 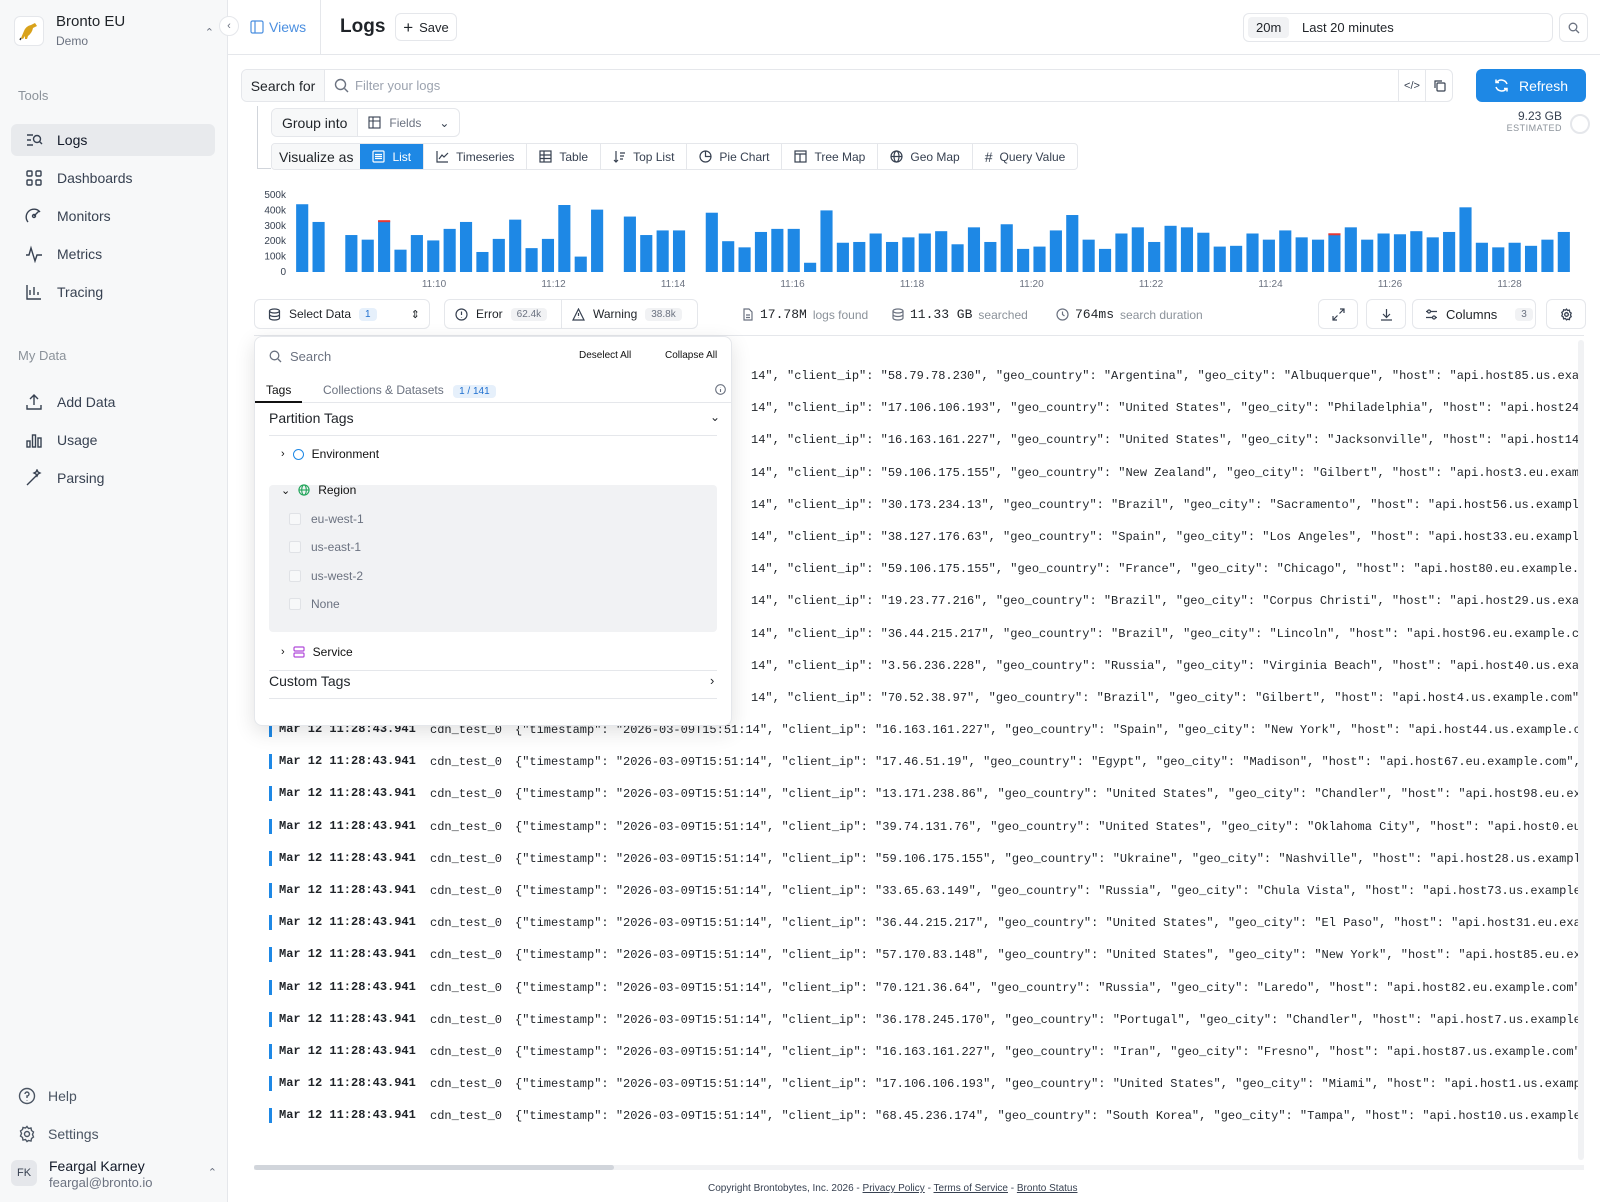 I want to click on save-button: + Save, so click(x=426, y=27).